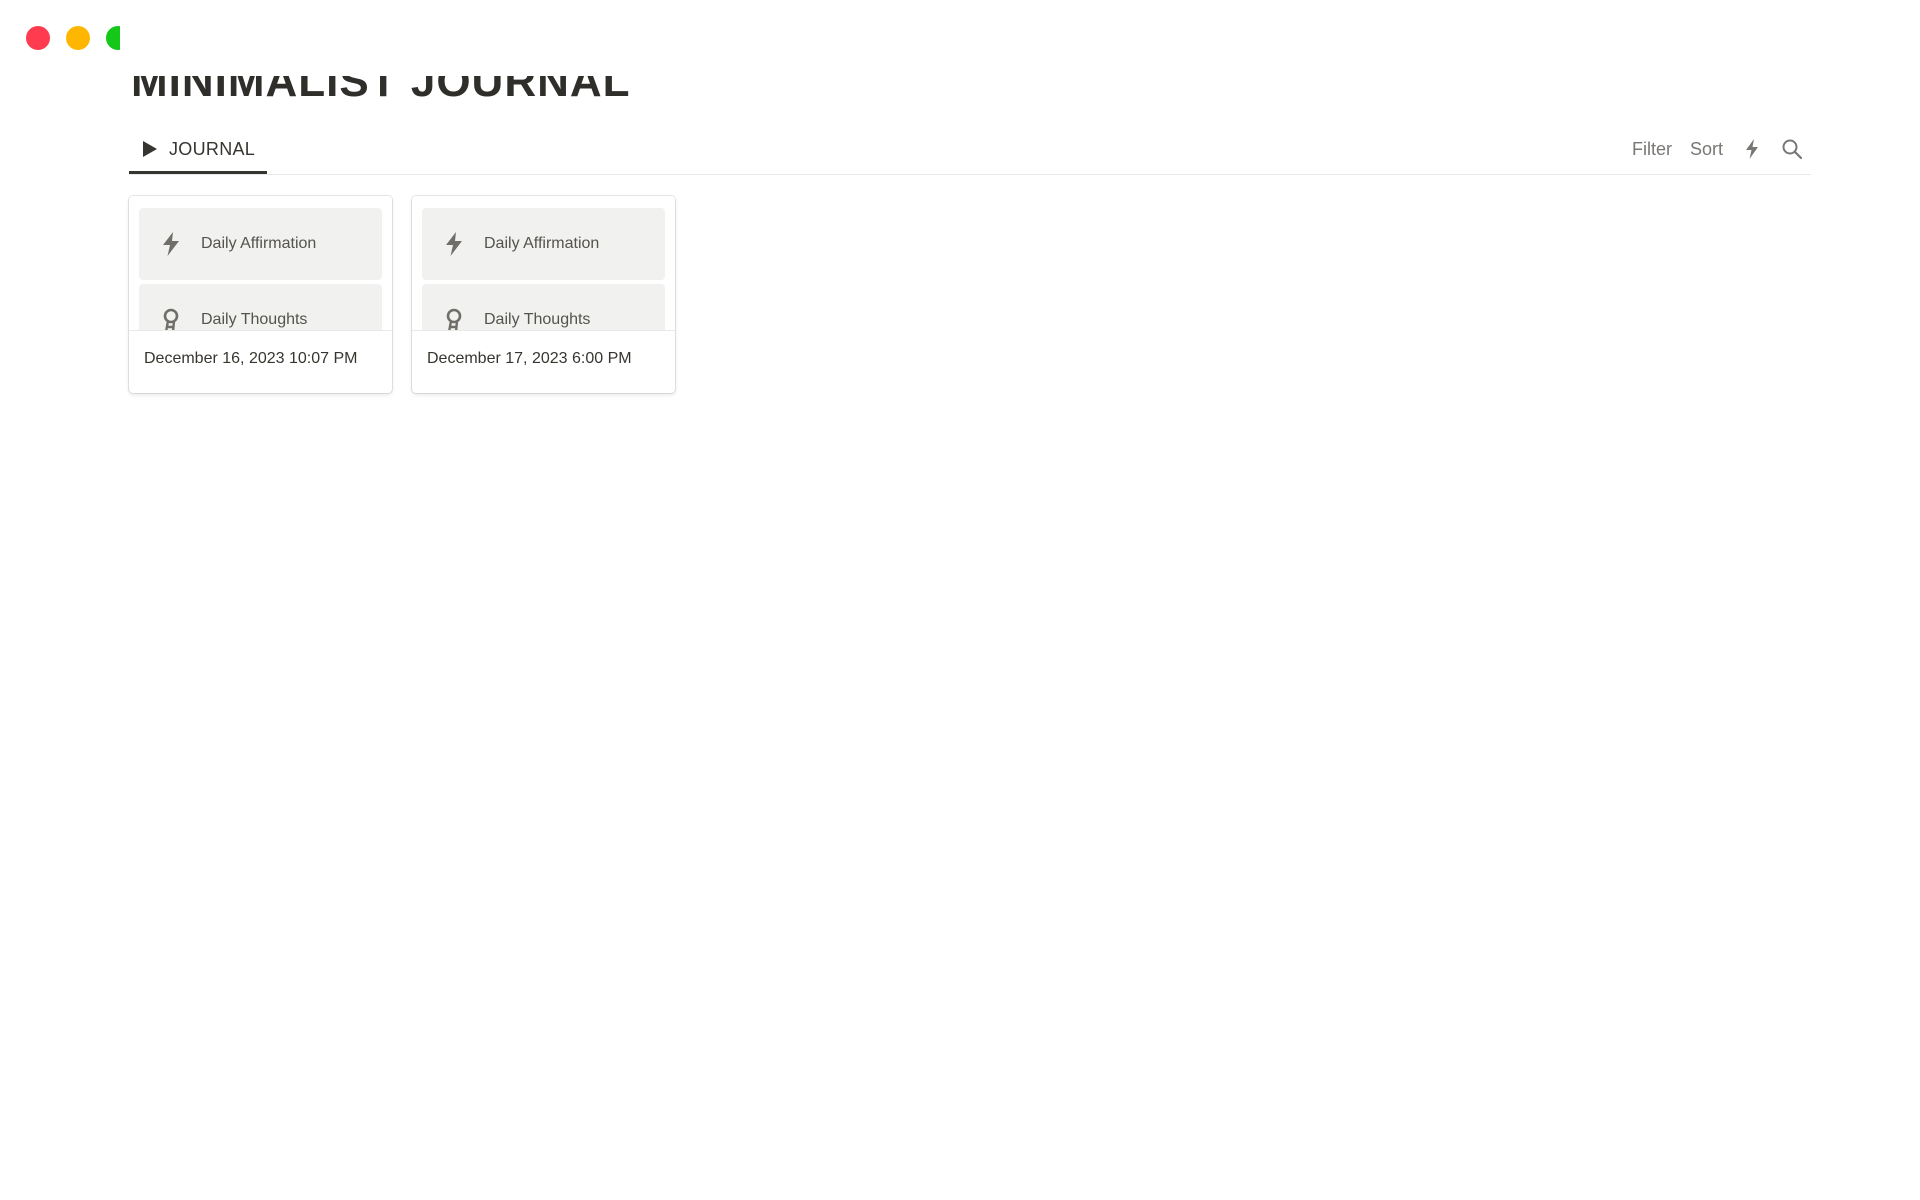  I want to click on view-toolbar: Filter Sort, so click(1717, 149).